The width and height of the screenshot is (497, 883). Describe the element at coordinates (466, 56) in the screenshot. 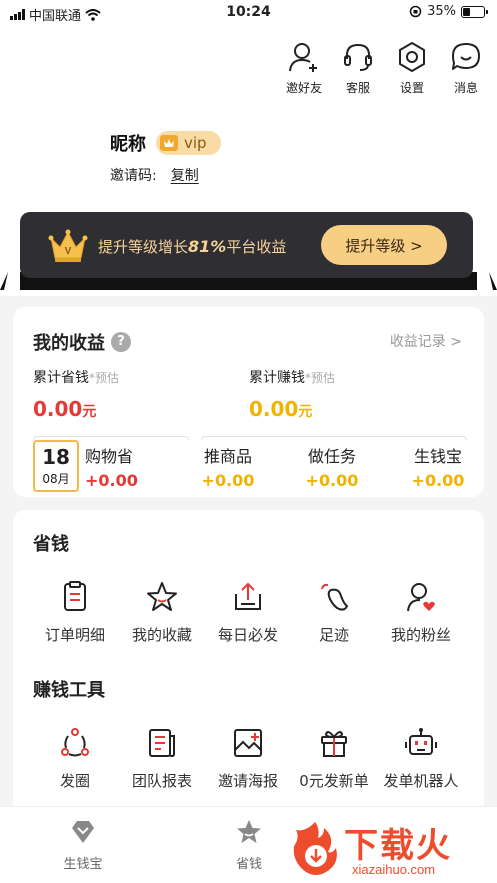

I see `message-icon` at that location.